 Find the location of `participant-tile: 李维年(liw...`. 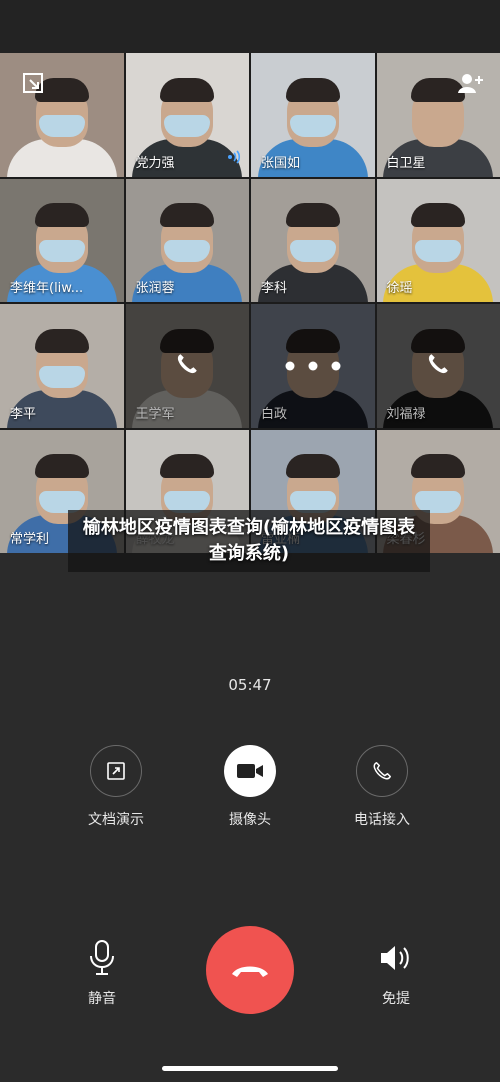

participant-tile: 李维年(liw... is located at coordinates (62, 240).